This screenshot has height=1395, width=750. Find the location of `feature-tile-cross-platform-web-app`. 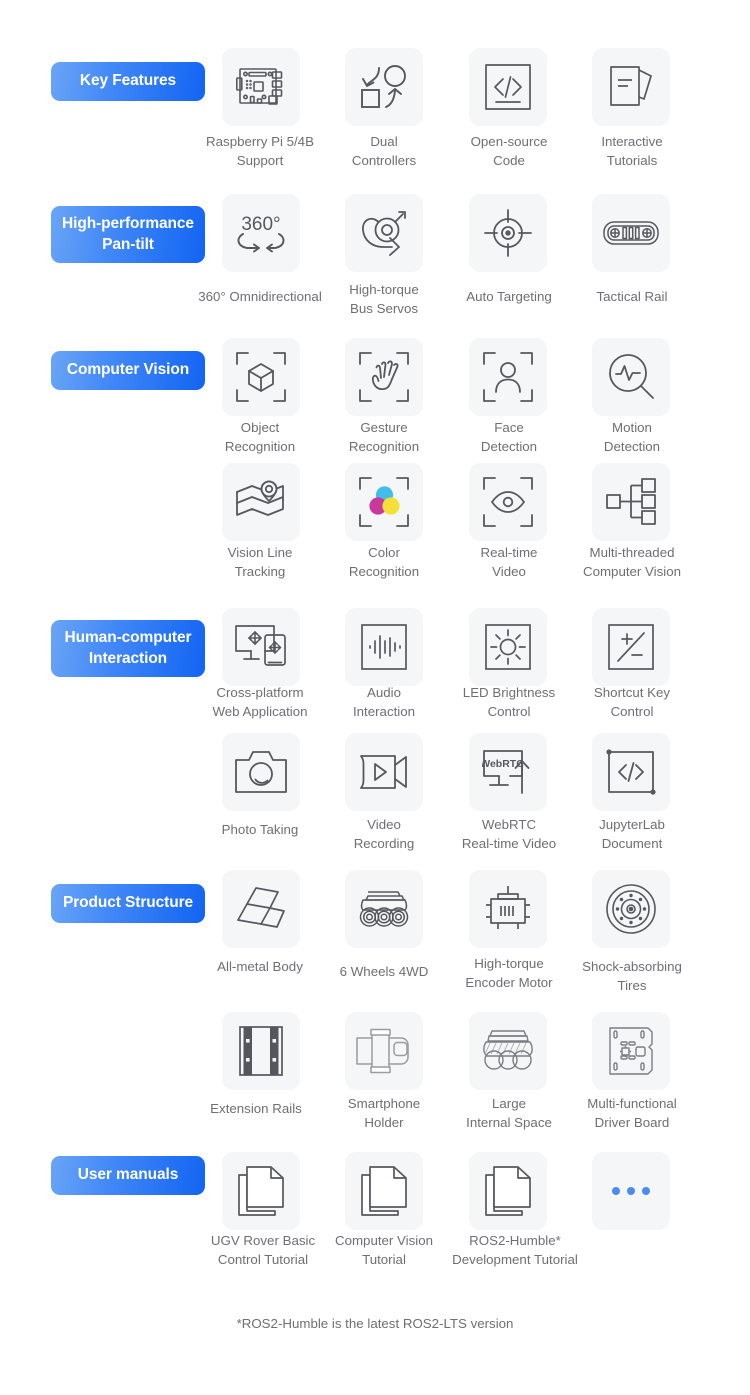

feature-tile-cross-platform-web-app is located at coordinates (261, 647).